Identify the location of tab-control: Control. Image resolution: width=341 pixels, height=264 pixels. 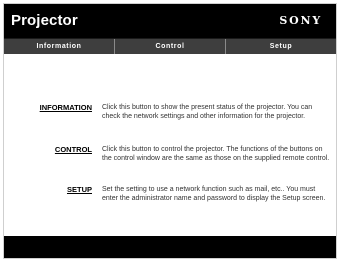
(170, 46).